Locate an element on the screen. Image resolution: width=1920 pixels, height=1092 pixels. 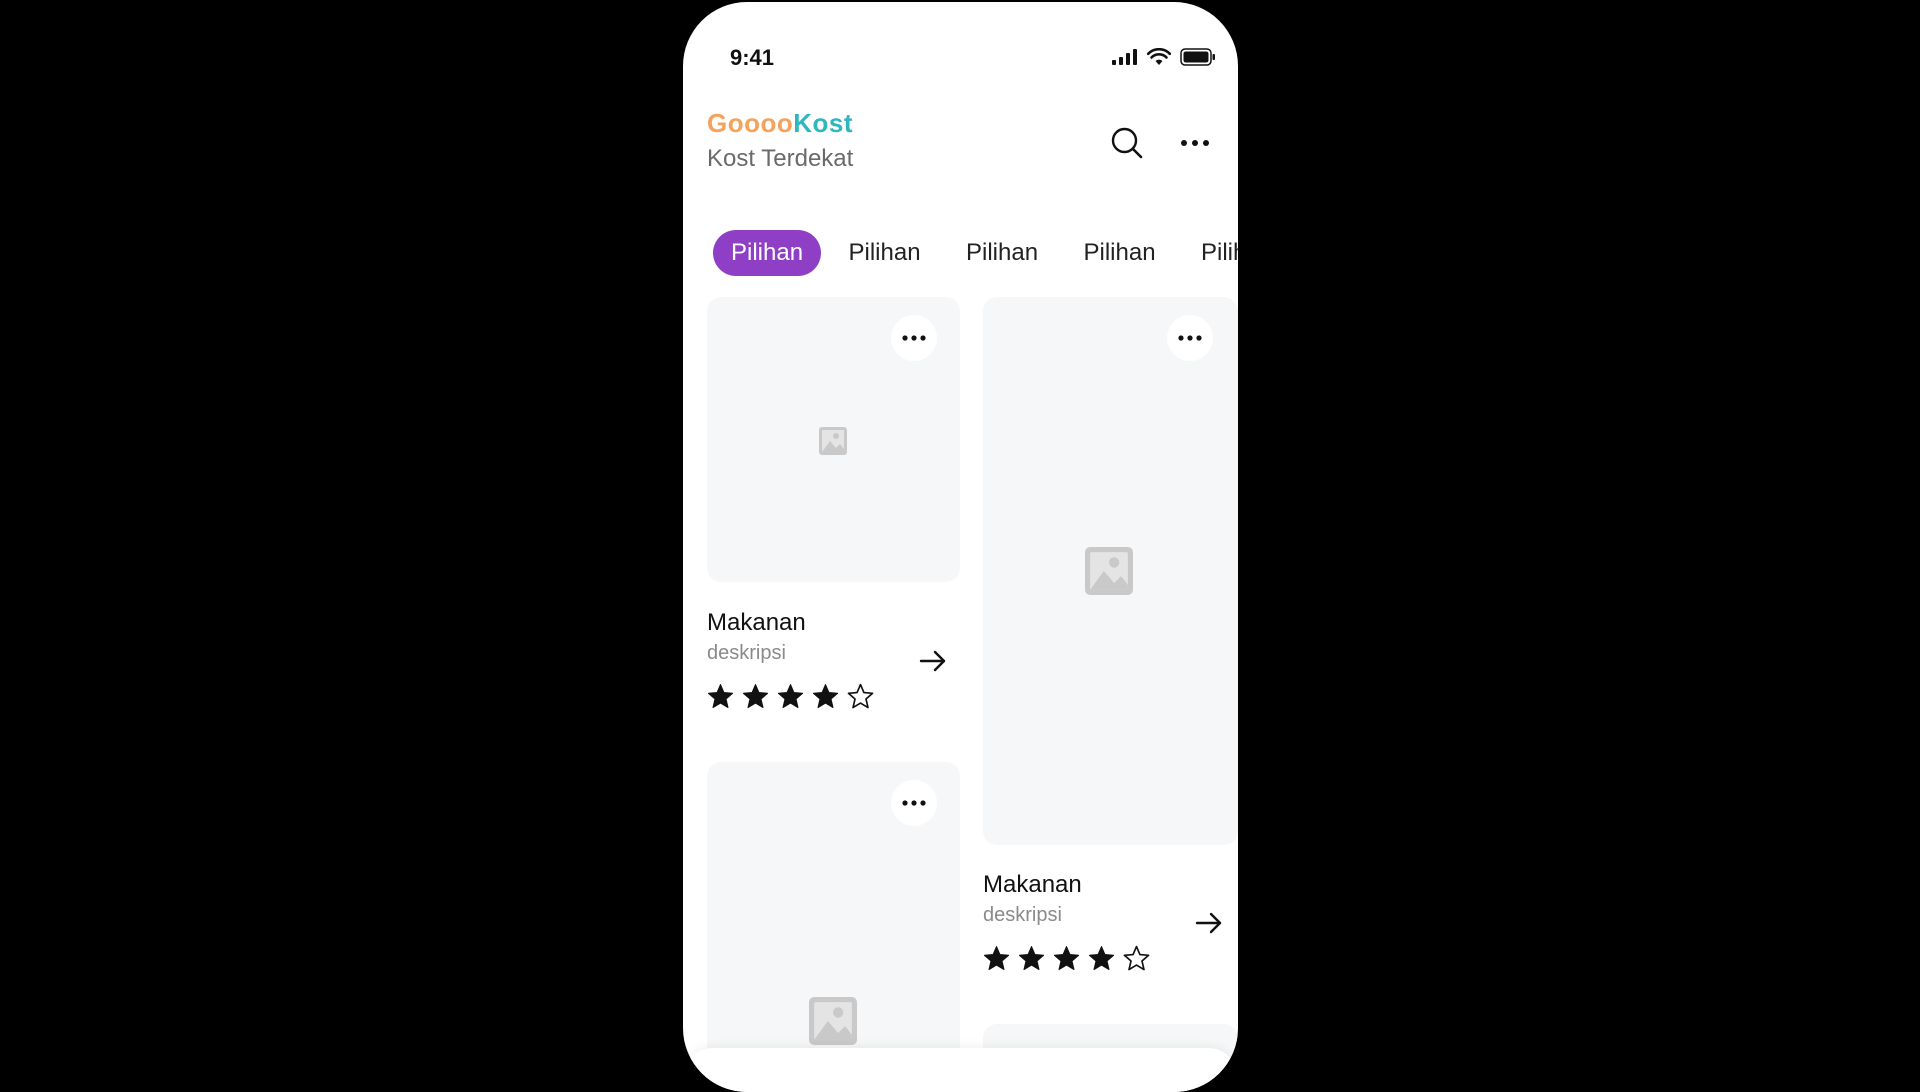
status-icons is located at coordinates (1164, 57).